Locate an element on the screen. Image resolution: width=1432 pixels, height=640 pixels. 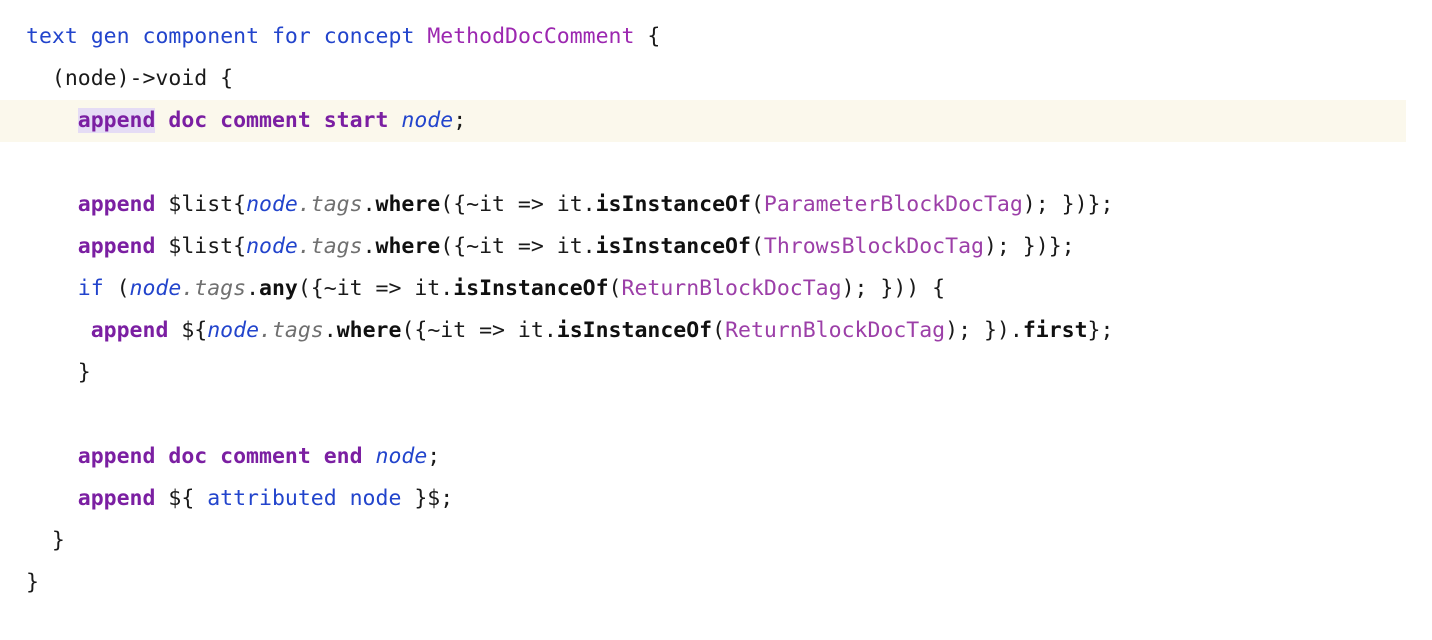
code-line-12: append ${ attributed node }$; is located at coordinates (716, 499).